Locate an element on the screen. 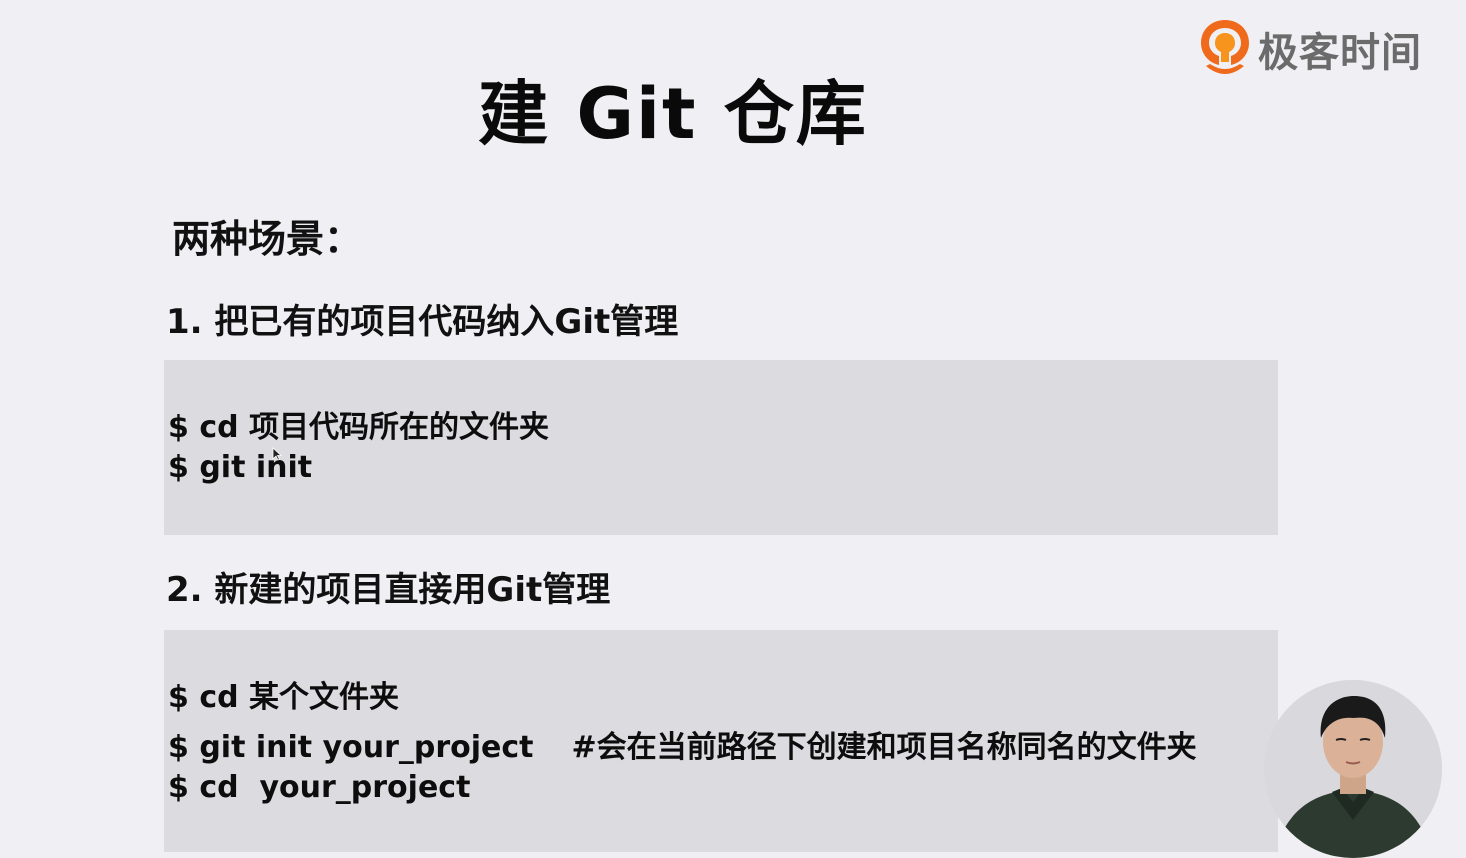 The image size is (1466, 858). code-line: $ cd 项目代码所在的文件夹 is located at coordinates (359, 427).